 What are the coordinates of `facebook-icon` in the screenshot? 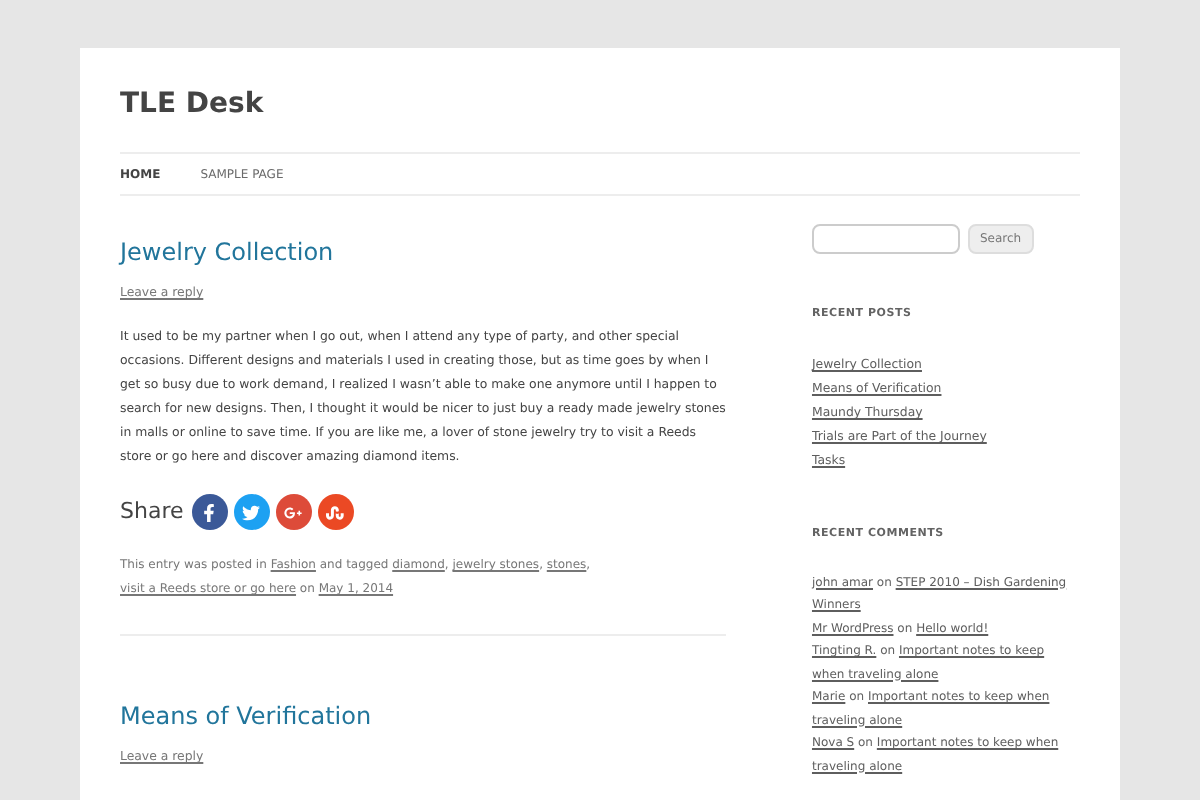 It's located at (209, 512).